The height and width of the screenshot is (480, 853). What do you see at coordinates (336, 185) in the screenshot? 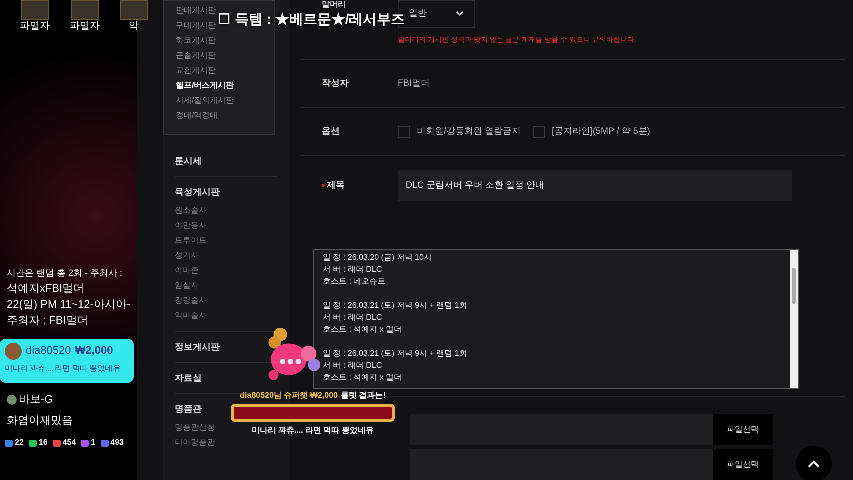
I see `field-label: 제목` at bounding box center [336, 185].